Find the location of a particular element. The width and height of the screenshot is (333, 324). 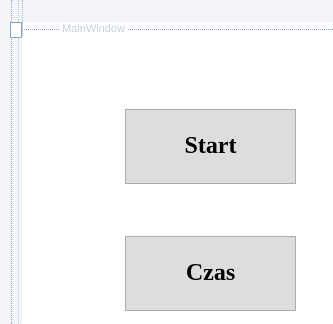

window-corner-handle is located at coordinates (16, 30).